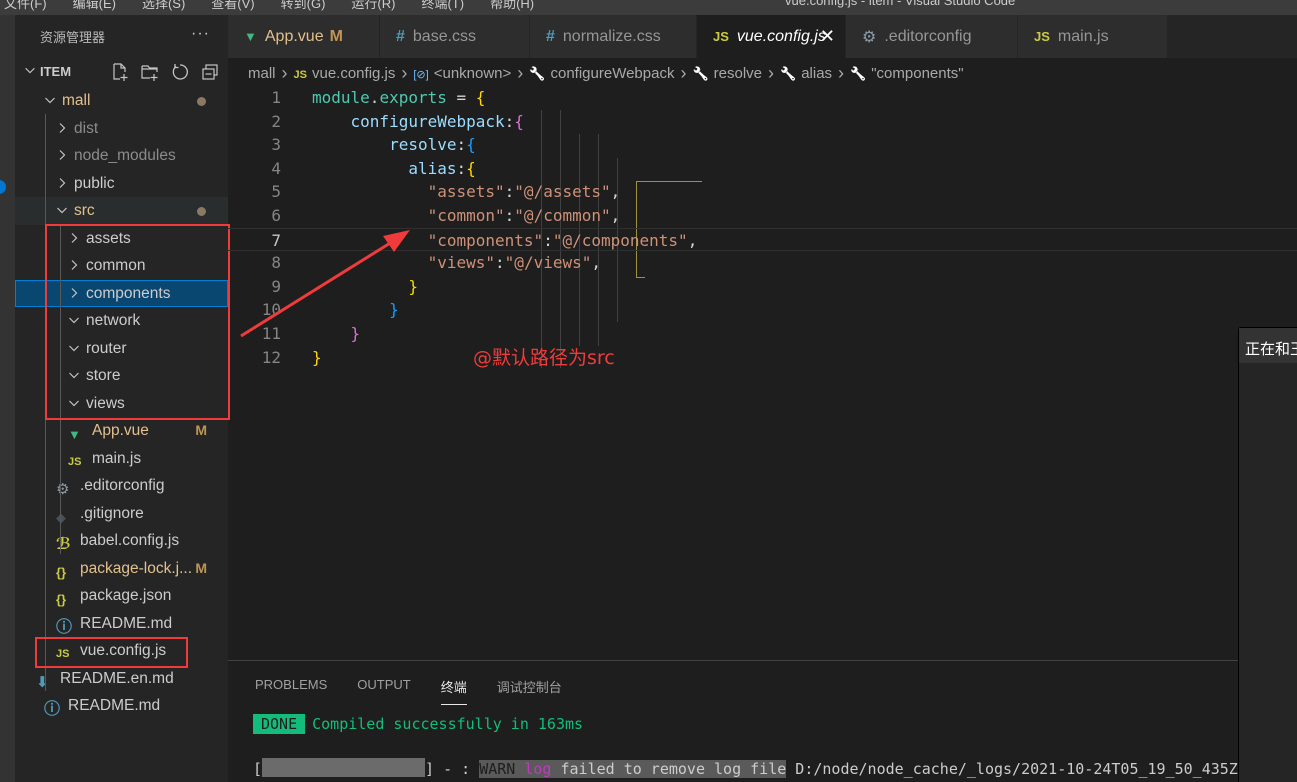  What do you see at coordinates (620, 240) in the screenshot?
I see `code-token: "@/components"` at bounding box center [620, 240].